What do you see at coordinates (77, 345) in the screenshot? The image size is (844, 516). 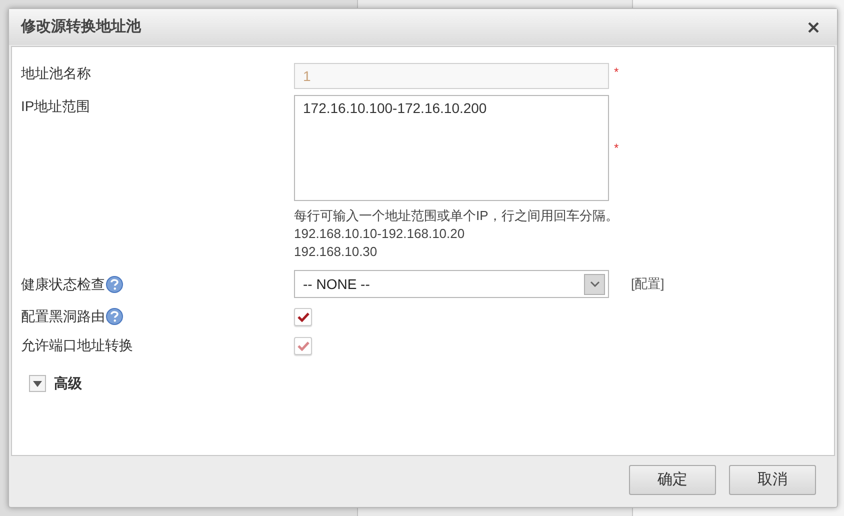 I see `field-label: 允许端口地址转换` at bounding box center [77, 345].